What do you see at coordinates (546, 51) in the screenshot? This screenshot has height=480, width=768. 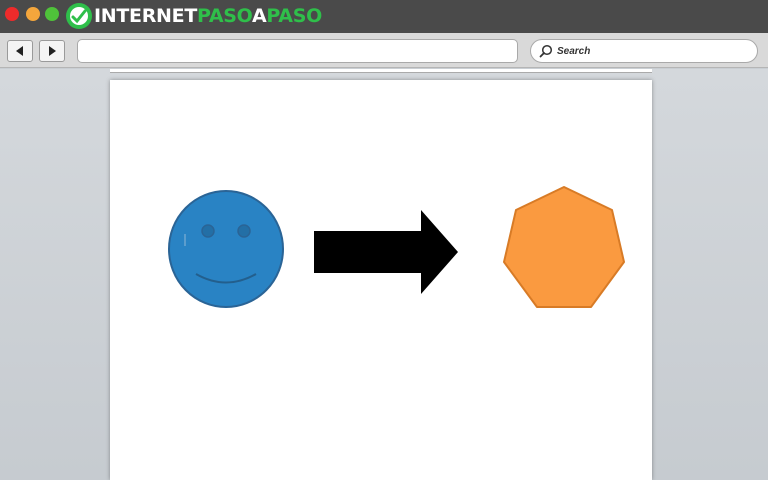 I see `search-icon` at bounding box center [546, 51].